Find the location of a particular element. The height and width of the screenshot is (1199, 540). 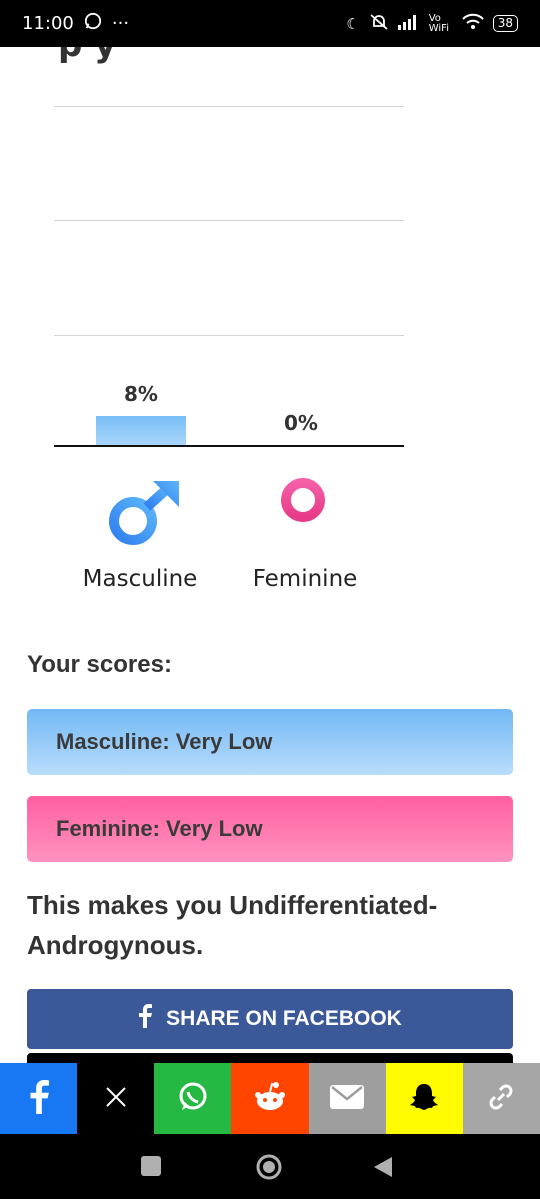

dnd-icon: ☾ is located at coordinates (353, 23).